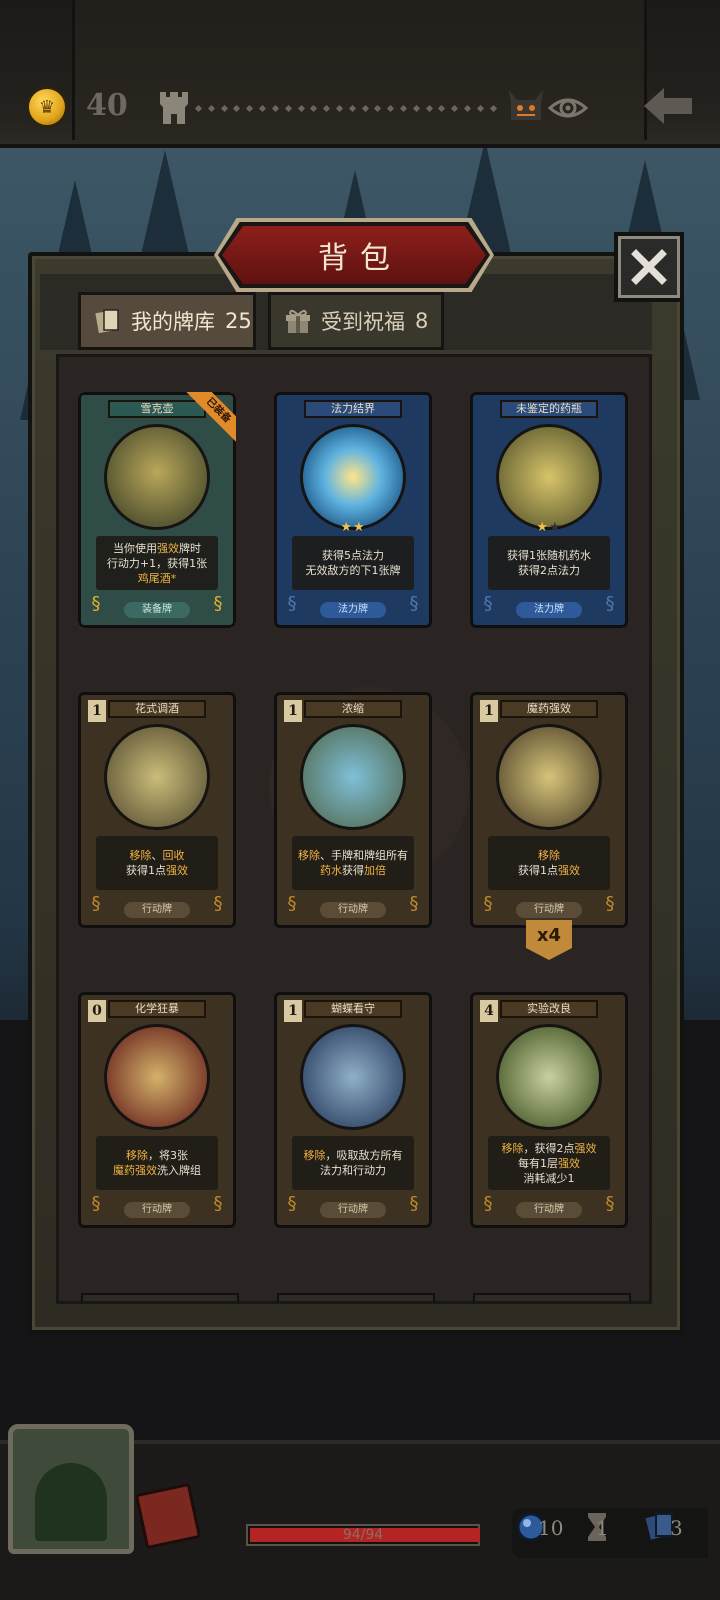 Image resolution: width=720 pixels, height=1600 pixels. What do you see at coordinates (135, 548) in the screenshot?
I see `description-text: 当你使用` at bounding box center [135, 548].